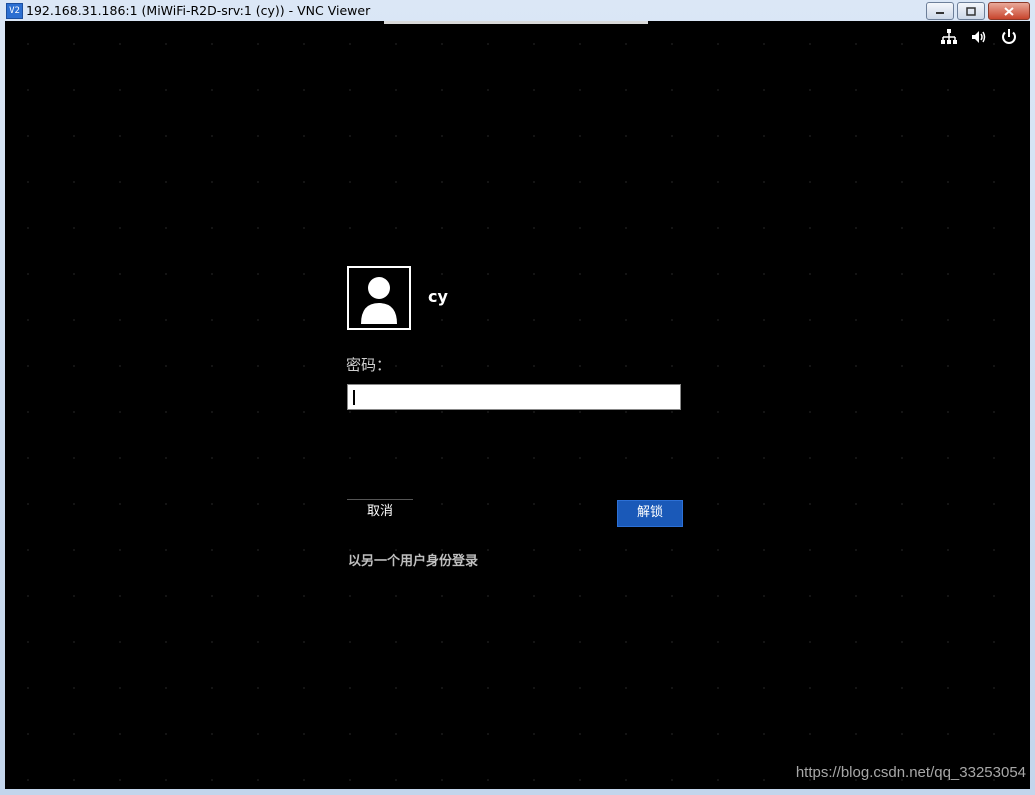  I want to click on switch-user-link: 以另一个用户身份登录, so click(413, 559).